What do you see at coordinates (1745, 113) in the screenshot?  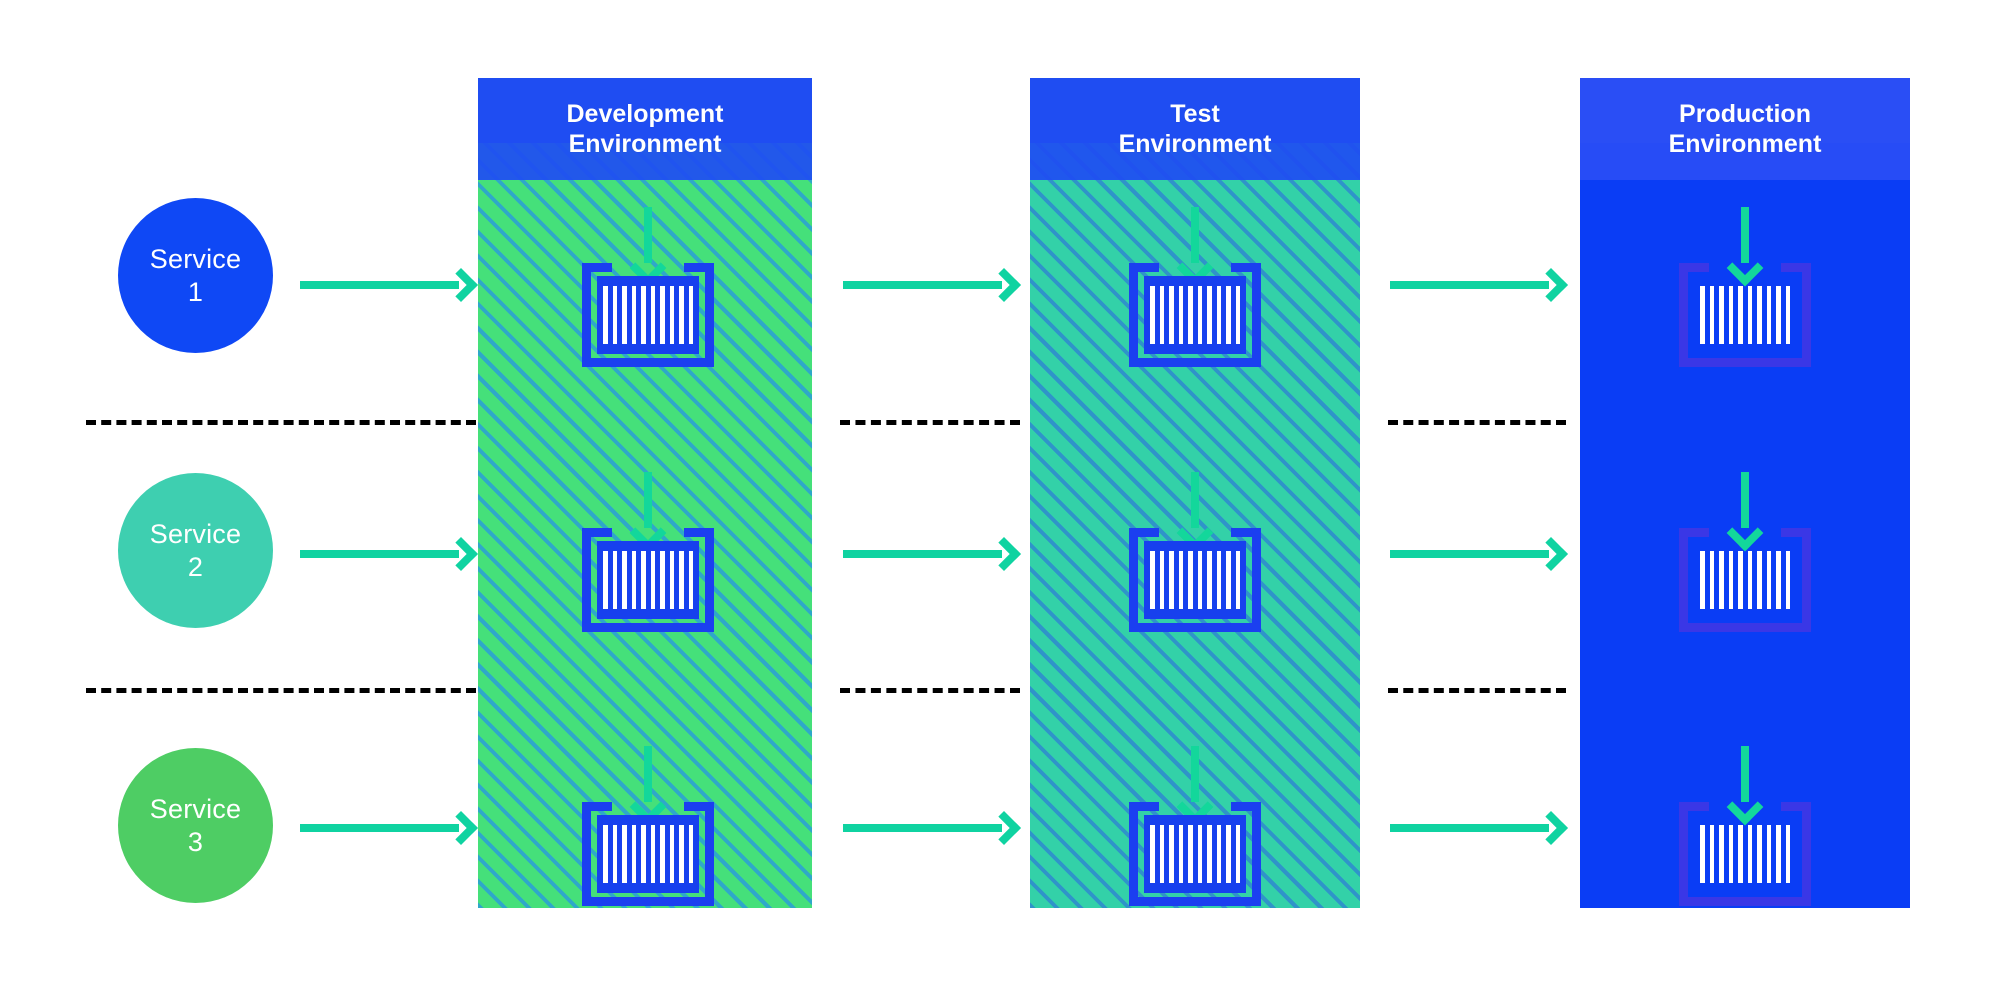 I see `environment-title-line1: Production` at bounding box center [1745, 113].